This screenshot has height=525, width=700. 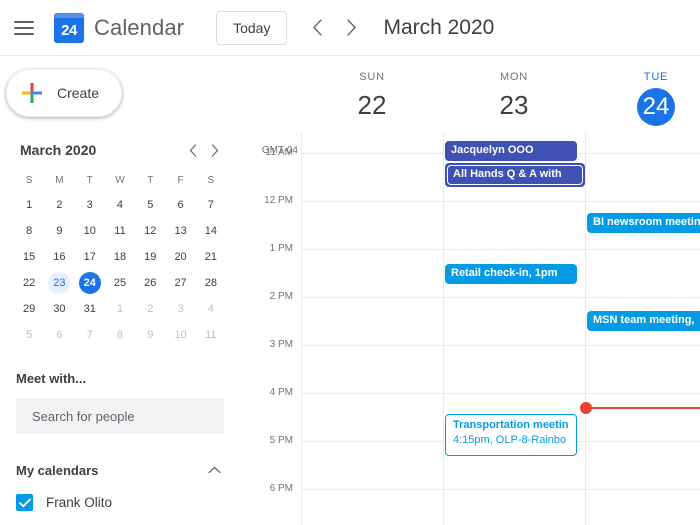 What do you see at coordinates (281, 344) in the screenshot?
I see `hour-label: 3 PM` at bounding box center [281, 344].